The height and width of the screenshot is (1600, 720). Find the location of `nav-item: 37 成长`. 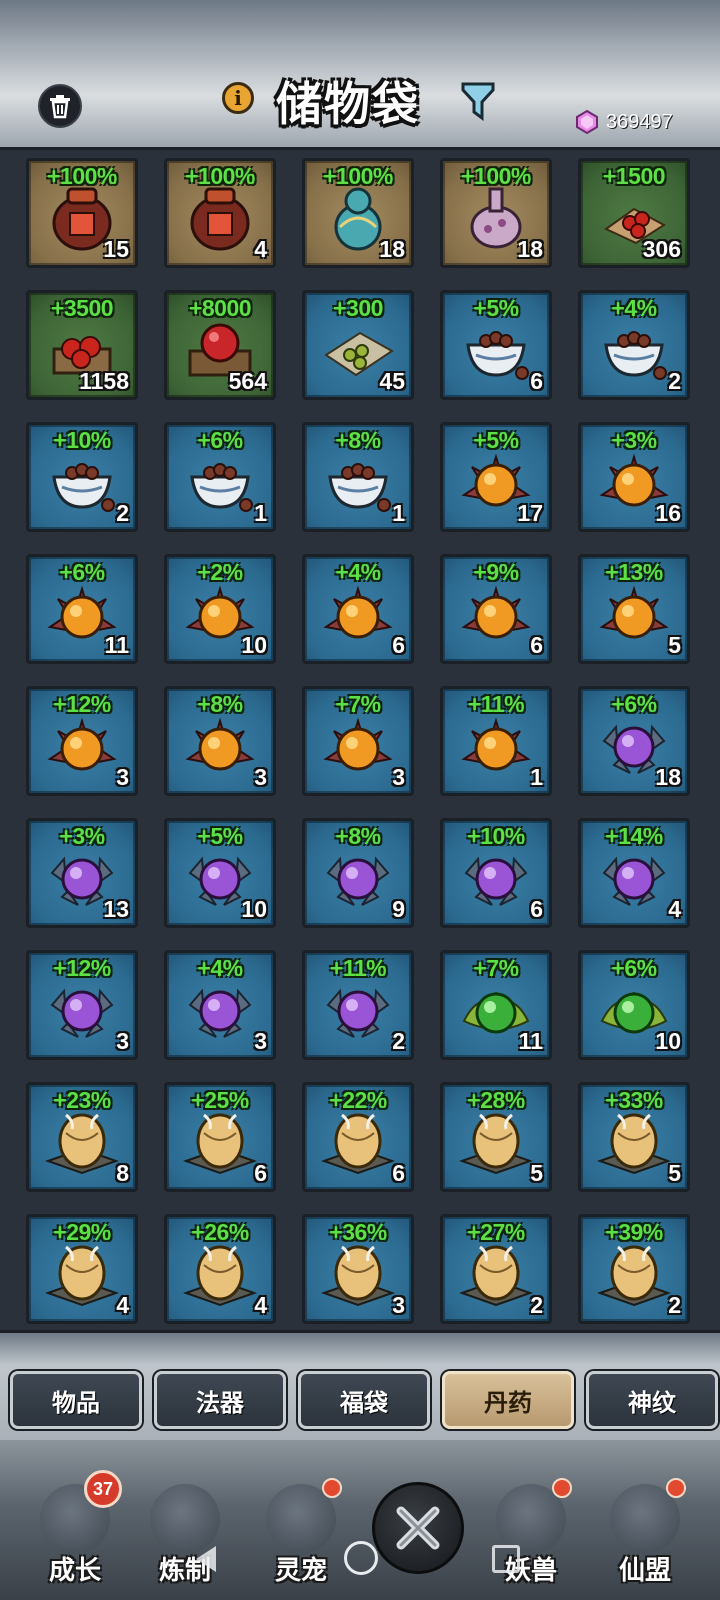

nav-item: 37 成长 is located at coordinates (76, 1532).